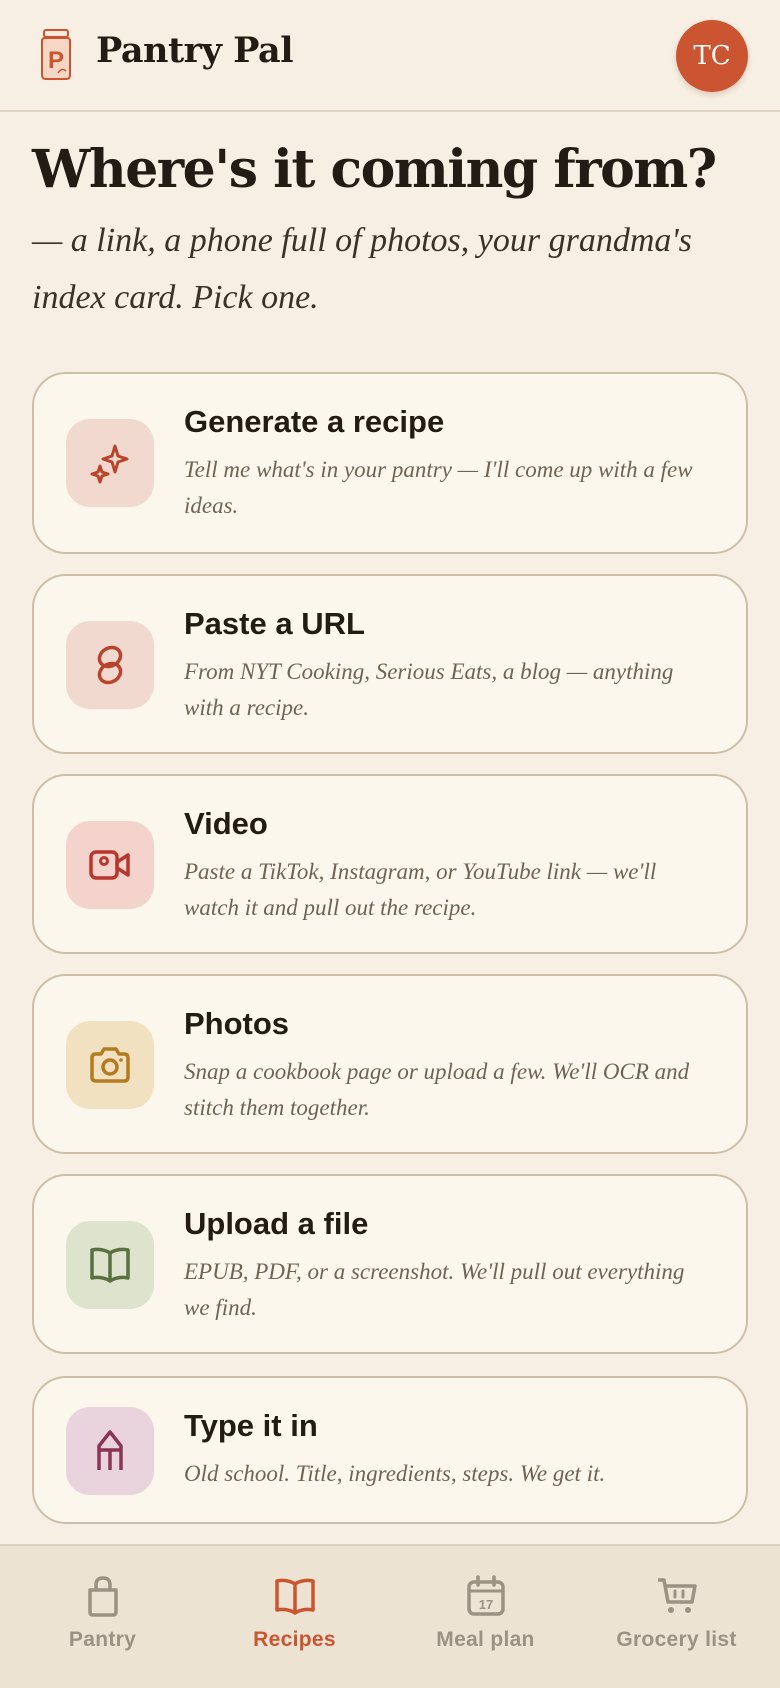  I want to click on video-icon-tile, so click(110, 865).